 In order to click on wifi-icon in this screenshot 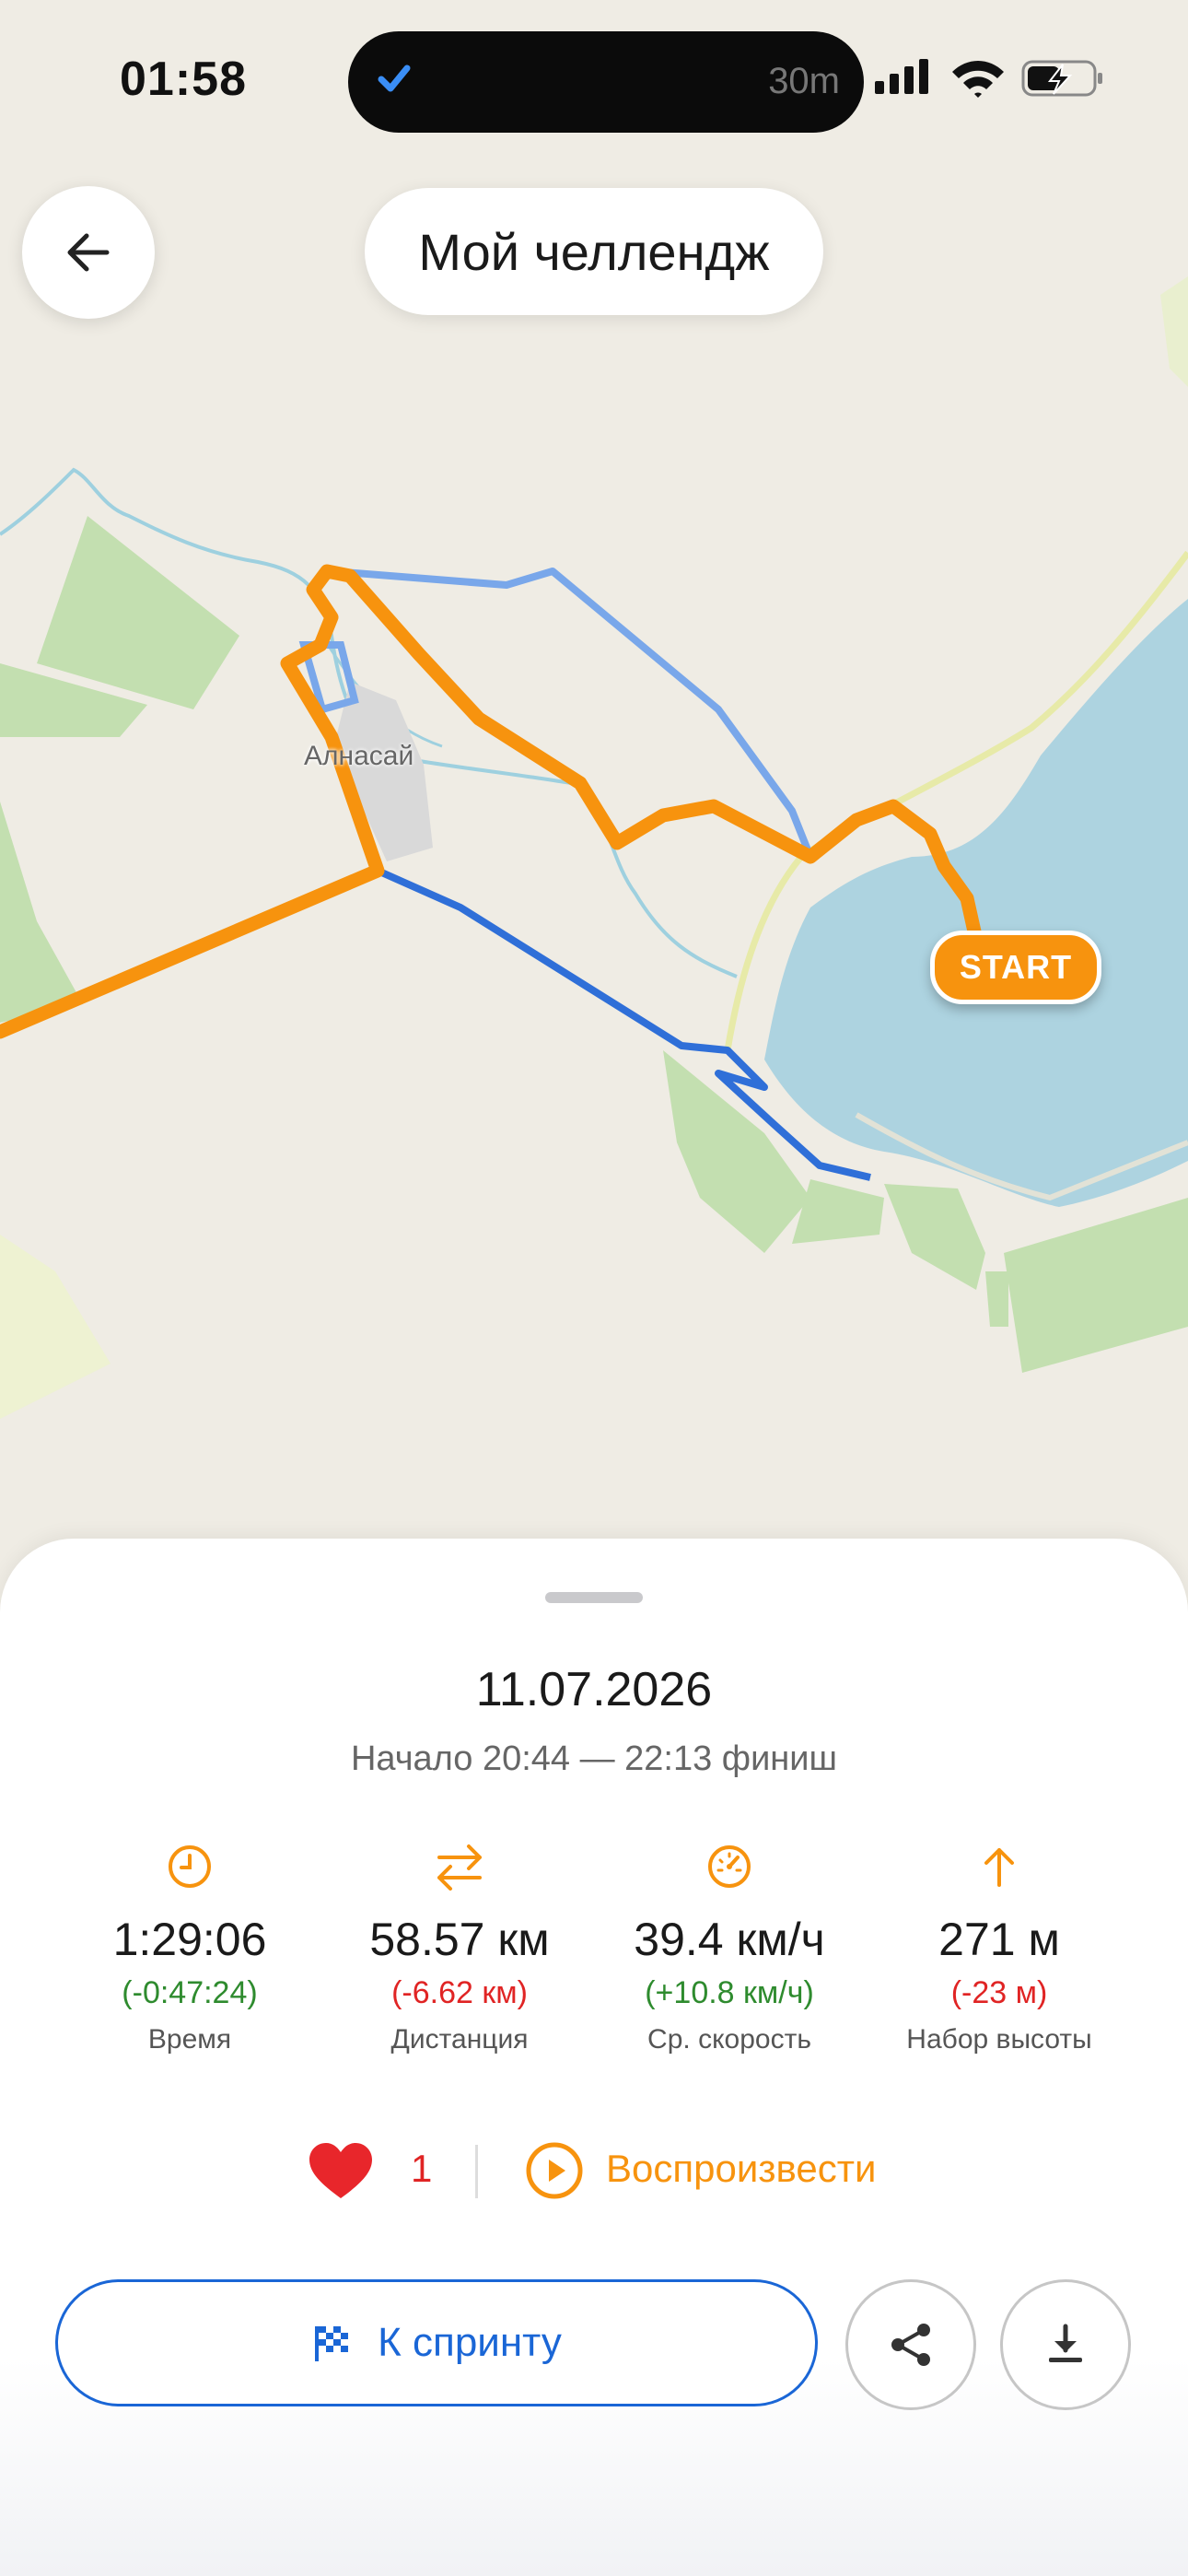, I will do `click(978, 79)`.